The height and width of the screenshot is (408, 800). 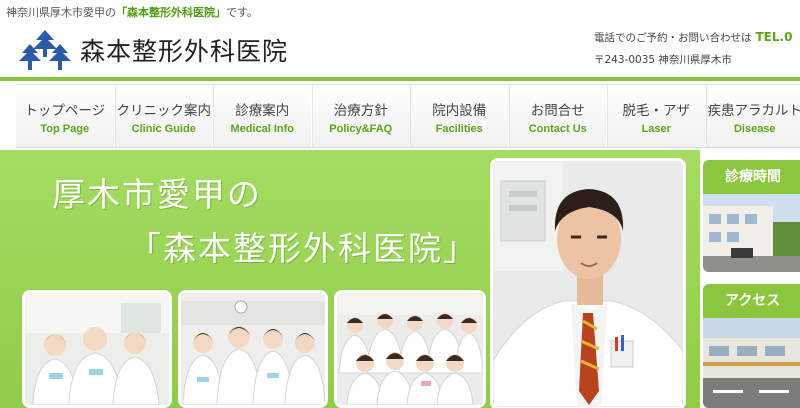 I want to click on nav-item-top-page: トップページ Top Page, so click(x=65, y=116).